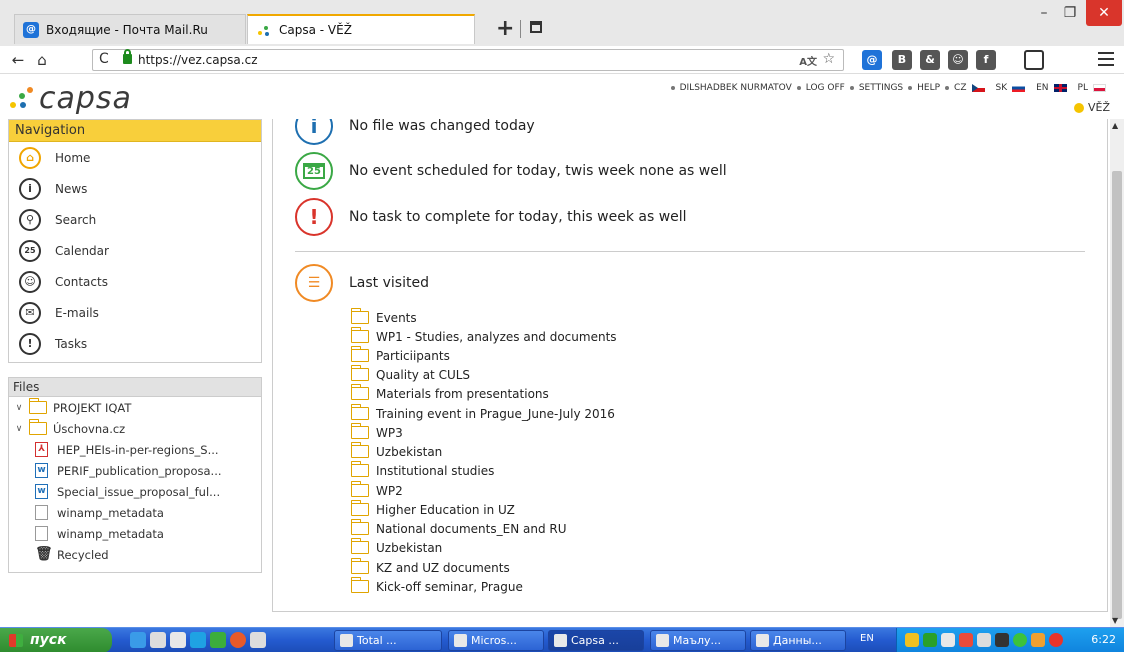 Image resolution: width=1124 pixels, height=652 pixels. Describe the element at coordinates (135, 250) in the screenshot. I see `nav-item-calendar: 25 Calendar` at that location.